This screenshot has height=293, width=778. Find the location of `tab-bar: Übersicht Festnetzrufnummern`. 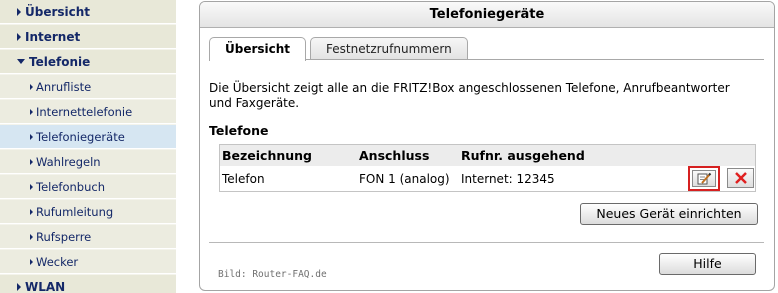

tab-bar: Übersicht Festnetzrufnummern is located at coordinates (340, 49).